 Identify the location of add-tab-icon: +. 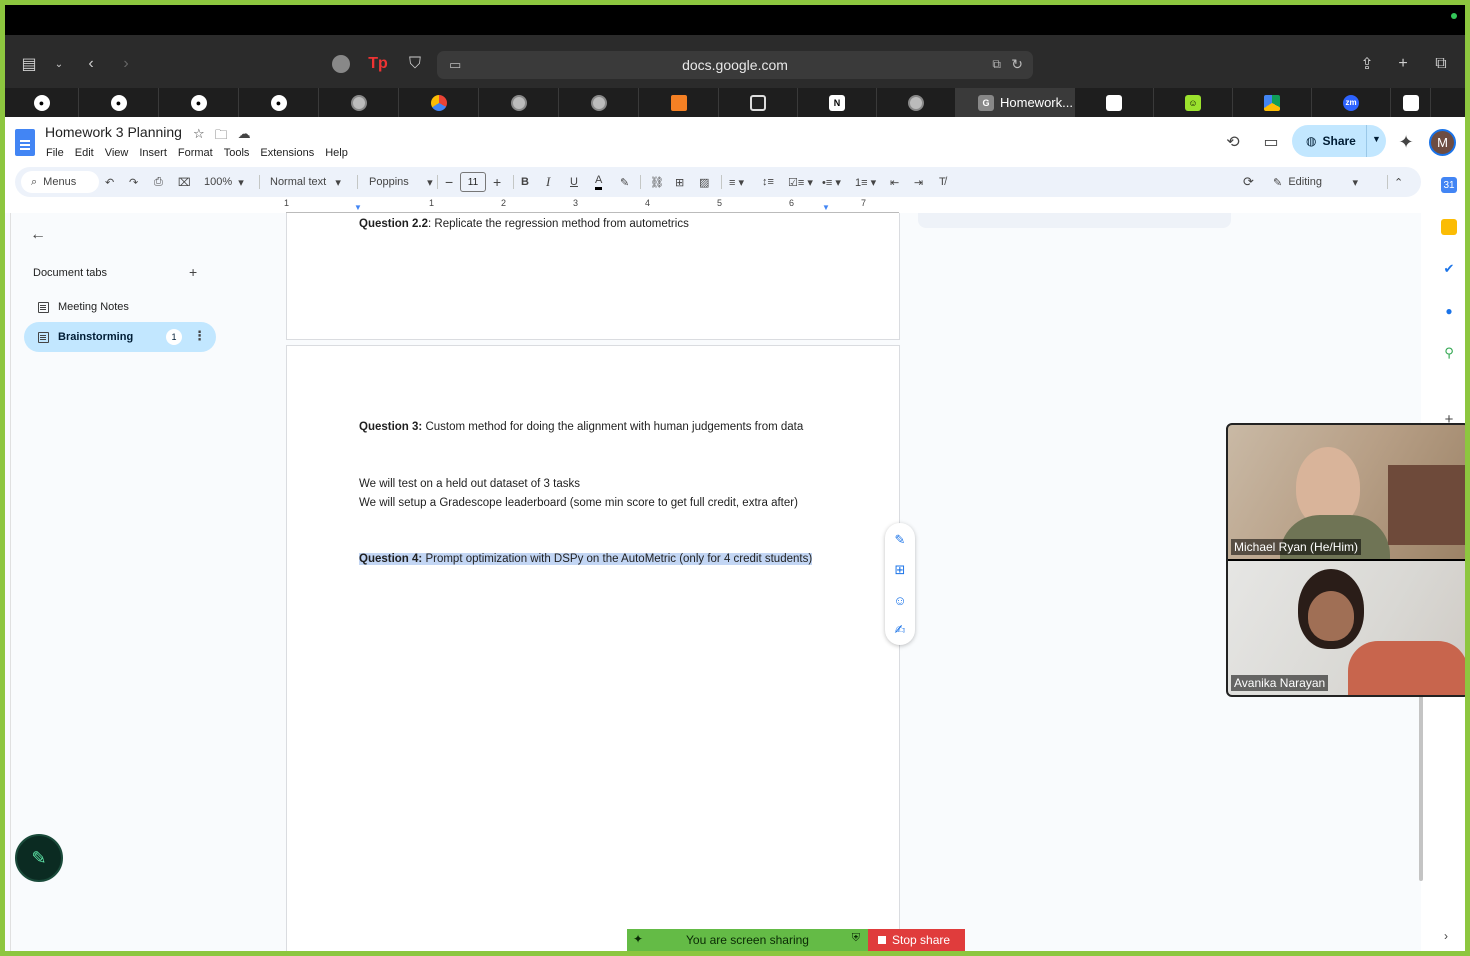
(193, 272).